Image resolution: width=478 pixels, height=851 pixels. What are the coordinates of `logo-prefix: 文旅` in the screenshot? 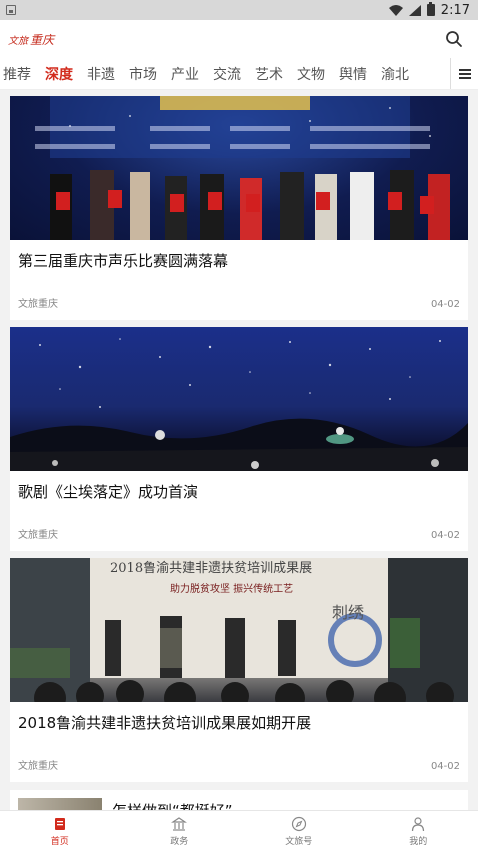 It's located at (18, 41).